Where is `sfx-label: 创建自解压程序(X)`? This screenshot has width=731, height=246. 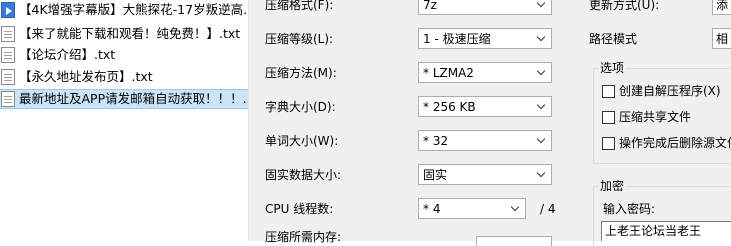
sfx-label: 创建自解压程序(X) is located at coordinates (670, 91).